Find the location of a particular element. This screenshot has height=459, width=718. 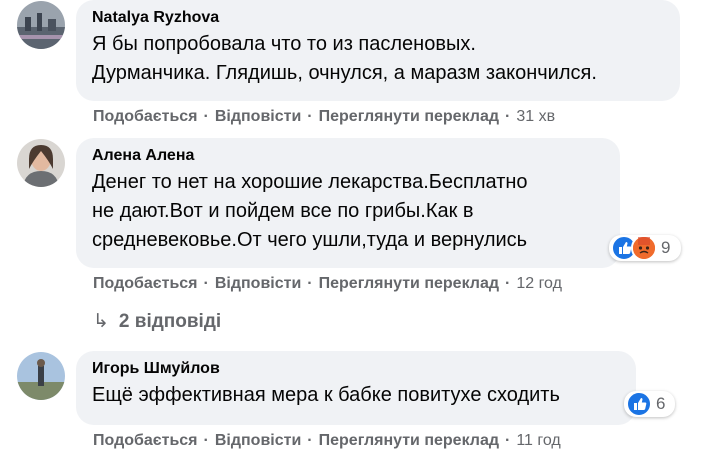

reaction-summary: 6 is located at coordinates (649, 404).